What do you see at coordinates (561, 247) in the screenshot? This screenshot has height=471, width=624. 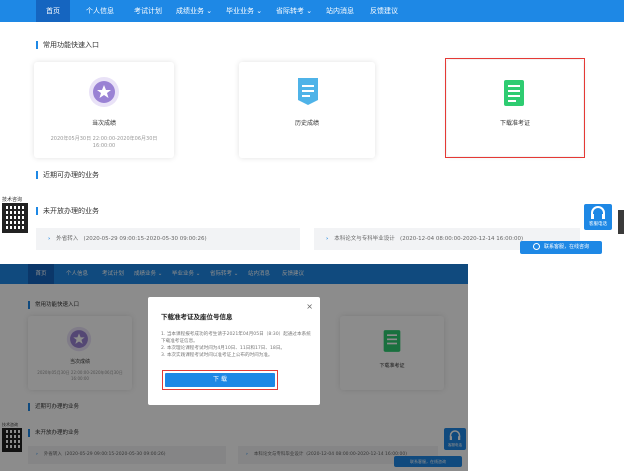 I see `online-chat-button: 联系客服，在线咨询` at bounding box center [561, 247].